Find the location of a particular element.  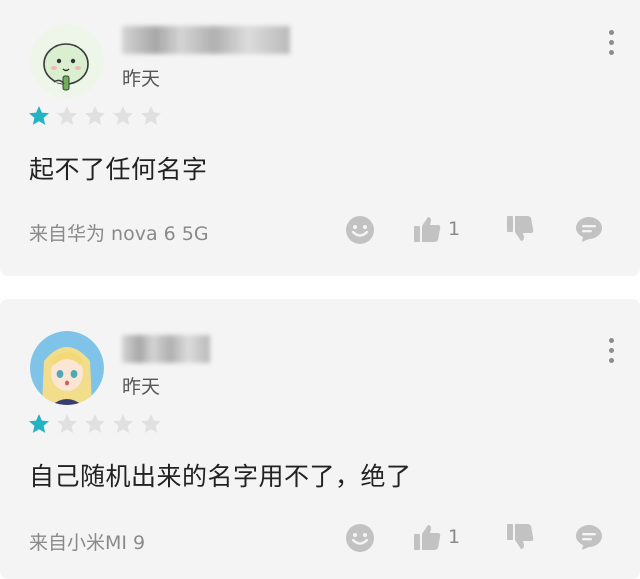

device-info: 来自华为 nova 6 5G is located at coordinates (119, 234).